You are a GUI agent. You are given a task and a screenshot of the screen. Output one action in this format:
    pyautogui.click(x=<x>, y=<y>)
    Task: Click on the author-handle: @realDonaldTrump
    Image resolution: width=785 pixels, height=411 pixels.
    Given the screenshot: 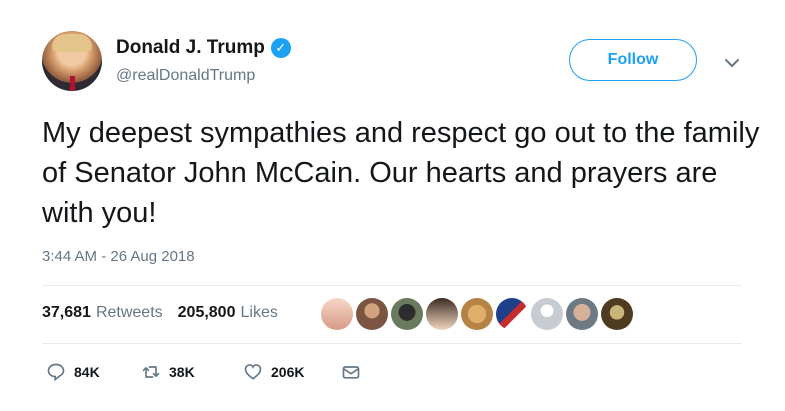 What is the action you would take?
    pyautogui.click(x=185, y=76)
    